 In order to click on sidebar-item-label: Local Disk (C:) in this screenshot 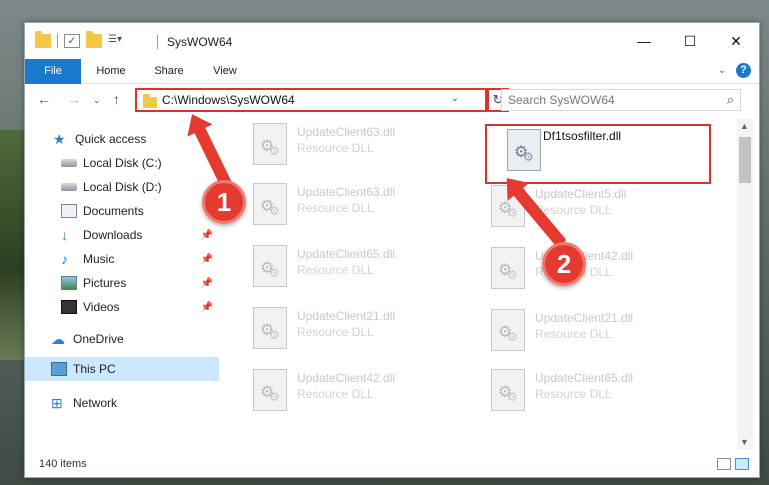, I will do `click(122, 163)`.